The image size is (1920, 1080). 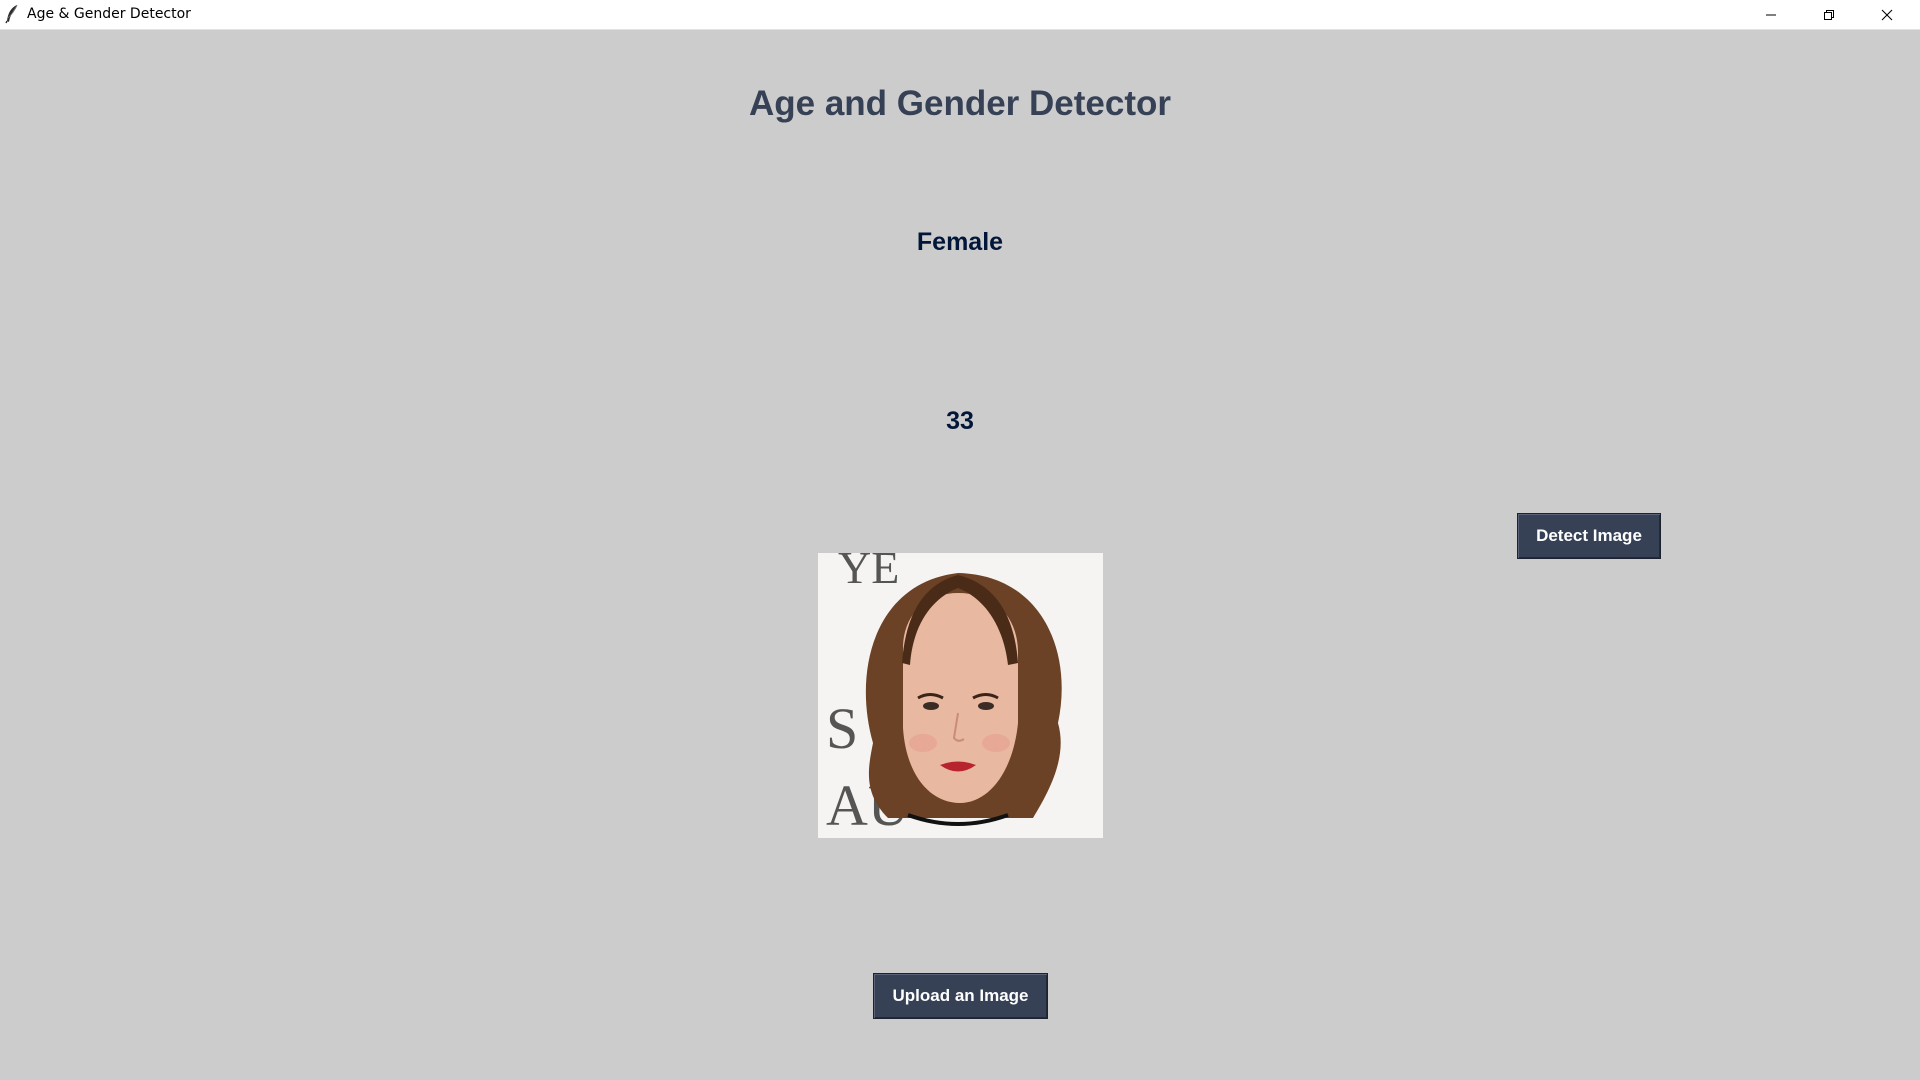 I want to click on close-button, so click(x=1887, y=14).